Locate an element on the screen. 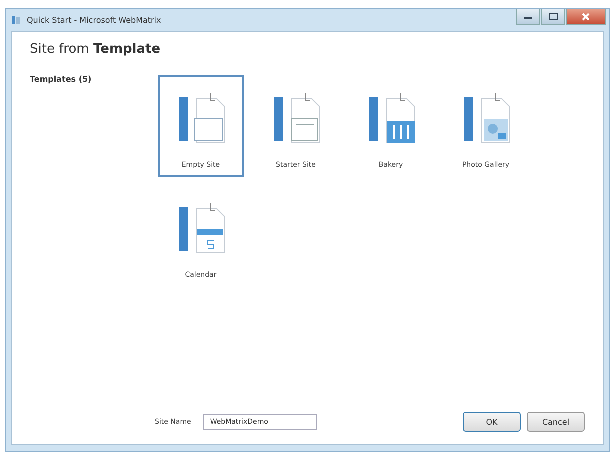 This screenshot has height=462, width=614. minimize-icon is located at coordinates (528, 16).